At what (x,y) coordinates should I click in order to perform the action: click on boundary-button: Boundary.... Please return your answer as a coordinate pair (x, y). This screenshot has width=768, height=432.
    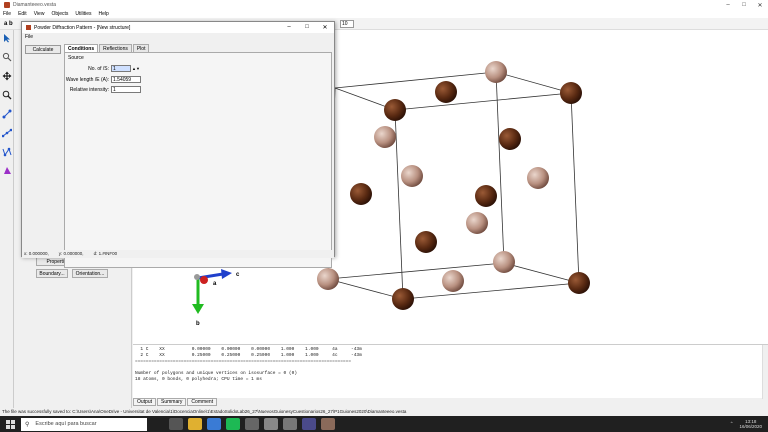
    Looking at the image, I should click on (52, 273).